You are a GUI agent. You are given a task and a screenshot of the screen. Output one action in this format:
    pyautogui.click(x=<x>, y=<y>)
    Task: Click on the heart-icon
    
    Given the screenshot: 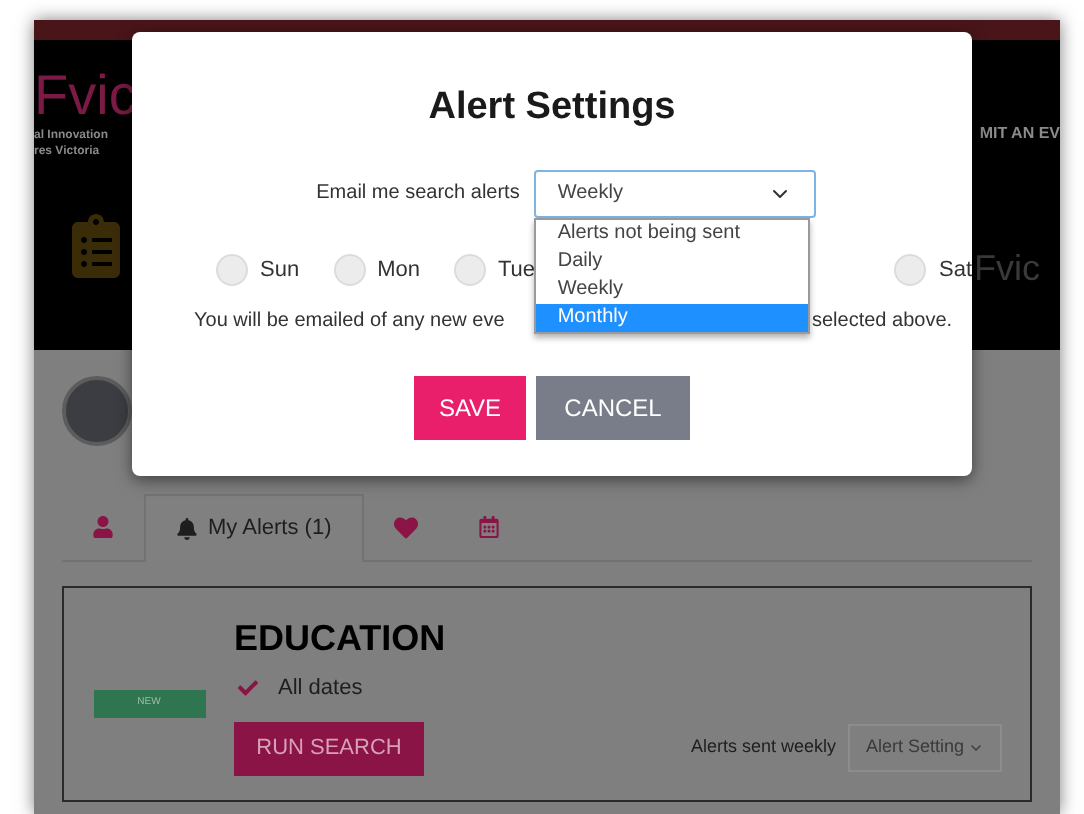 What is the action you would take?
    pyautogui.click(x=405, y=527)
    